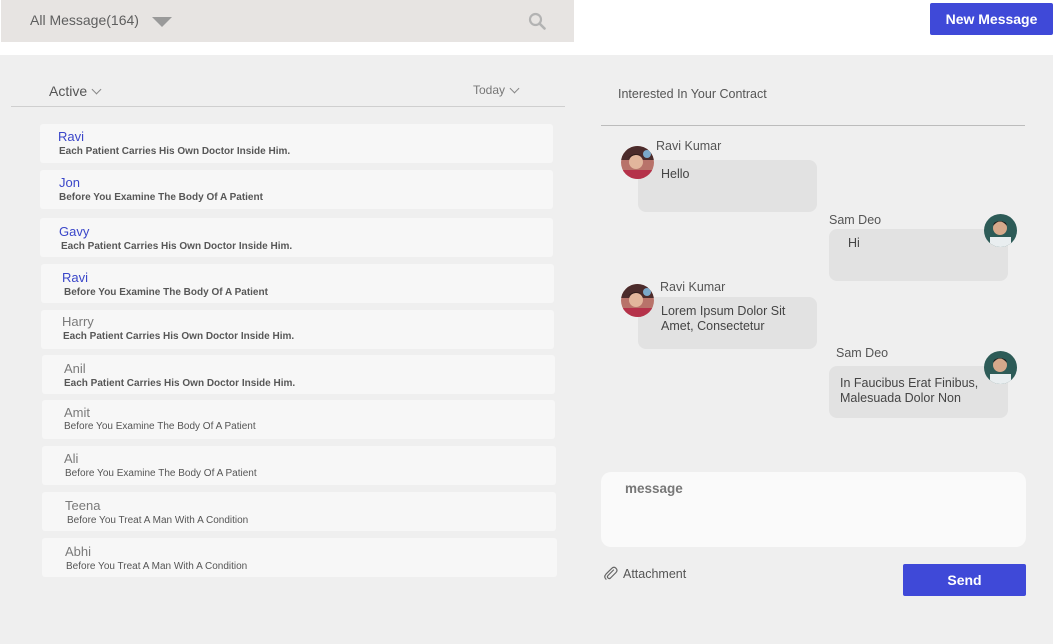 The height and width of the screenshot is (644, 1053). Describe the element at coordinates (75, 368) in the screenshot. I see `list-item-name: Anil` at that location.